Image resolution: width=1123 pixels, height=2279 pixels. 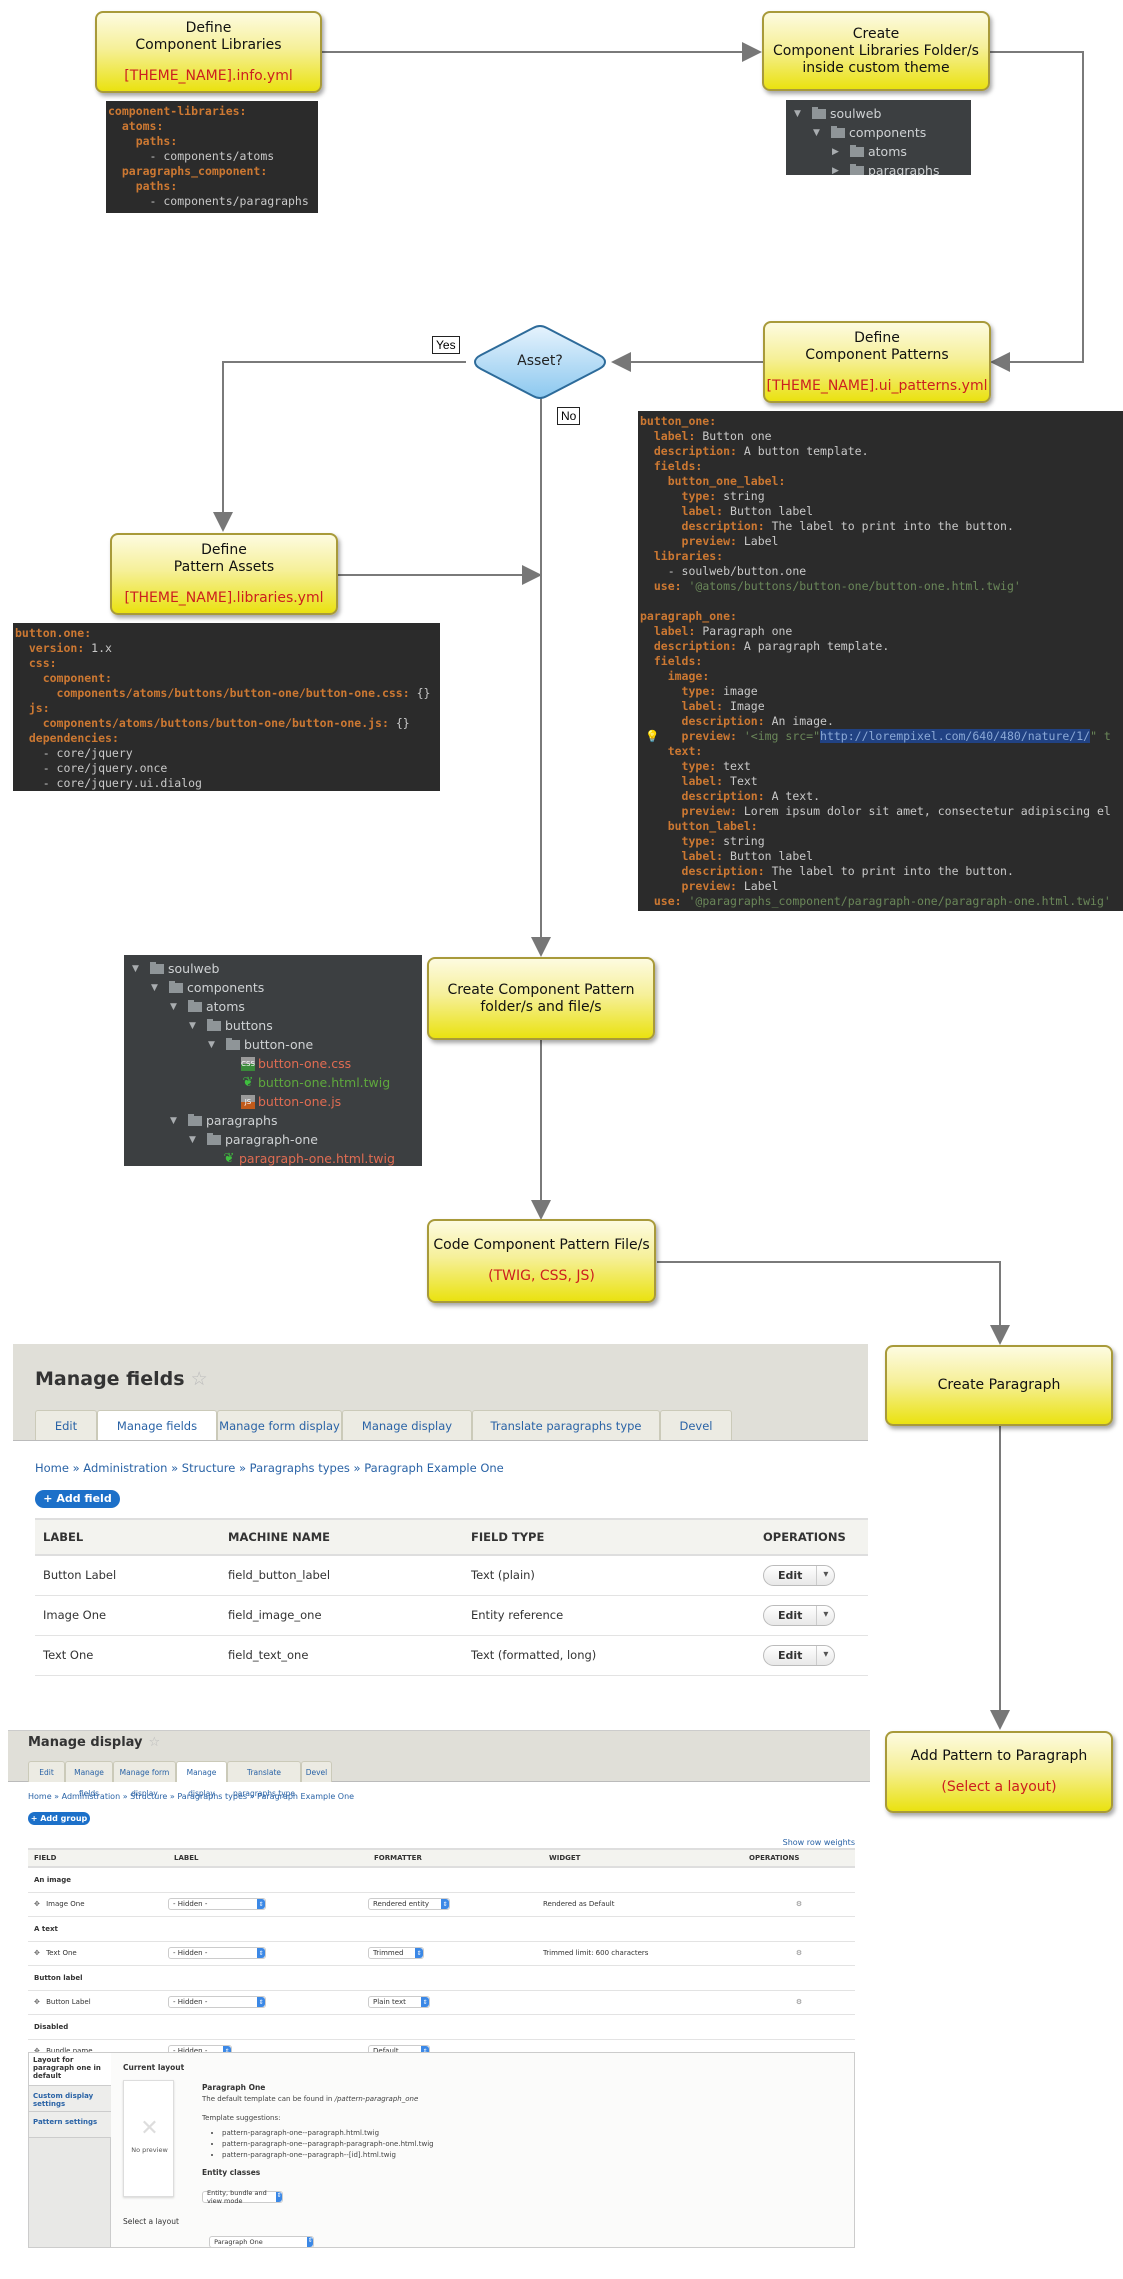 What do you see at coordinates (273, 1157) in the screenshot?
I see `tree-row: ❦ paragraph-one.html.twig` at bounding box center [273, 1157].